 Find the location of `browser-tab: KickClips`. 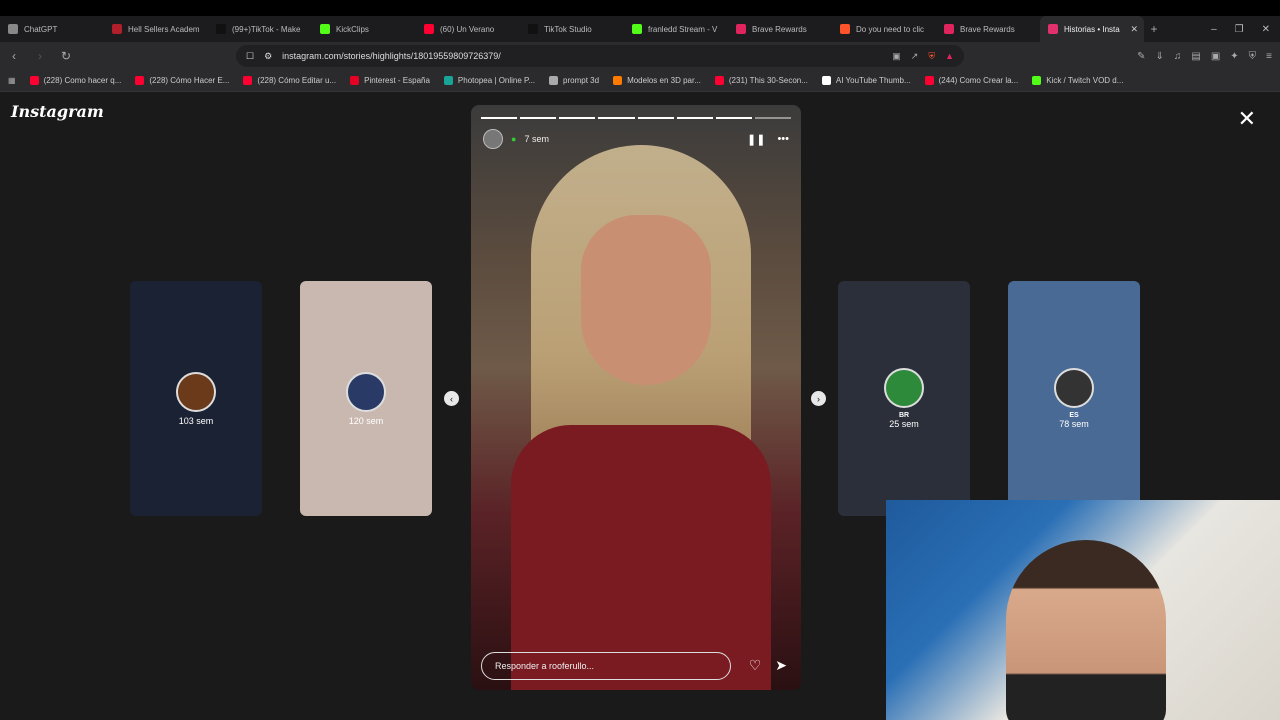

browser-tab: KickClips is located at coordinates (364, 29).